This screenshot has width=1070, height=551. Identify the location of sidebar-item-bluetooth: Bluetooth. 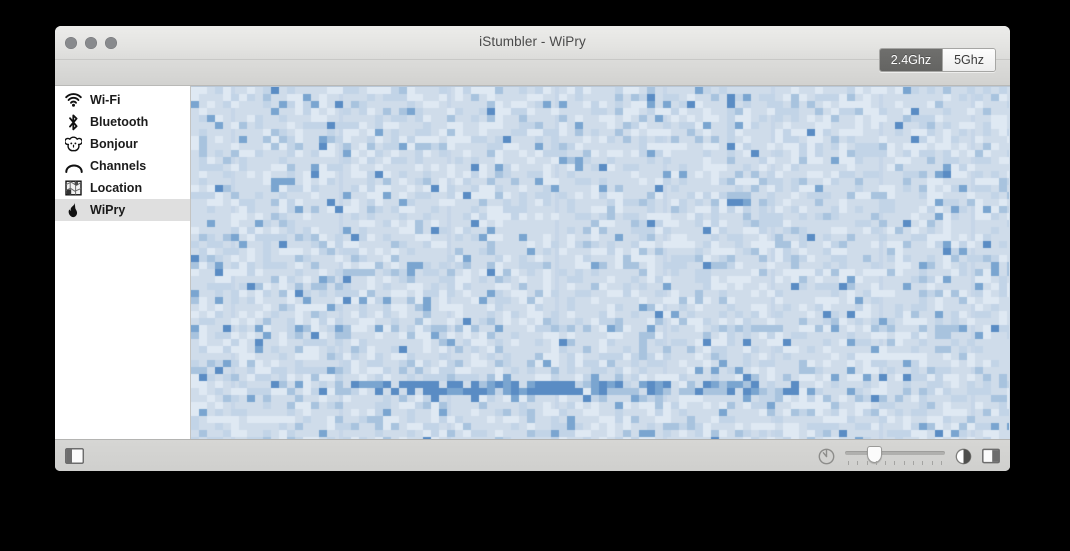
(122, 122).